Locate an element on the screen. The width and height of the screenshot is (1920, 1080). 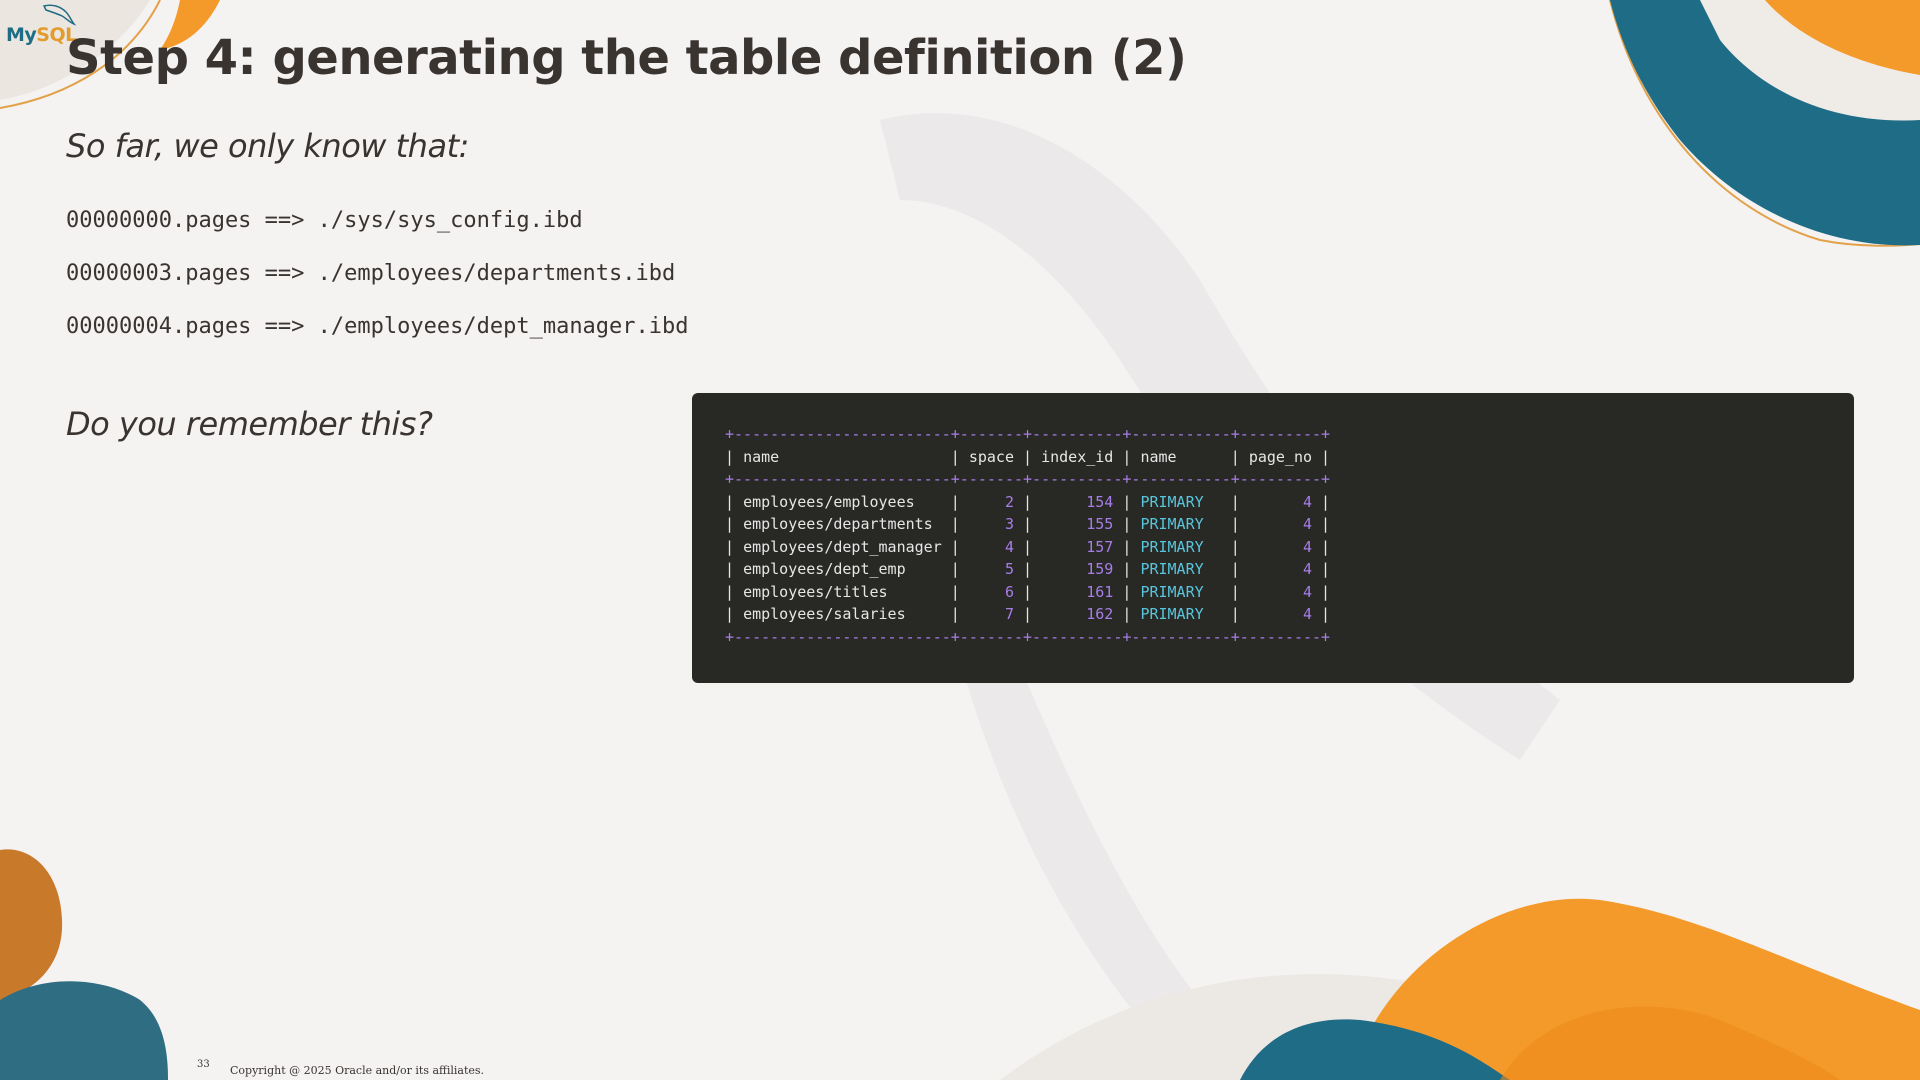
table-cell: 155 is located at coordinates (1077, 524).